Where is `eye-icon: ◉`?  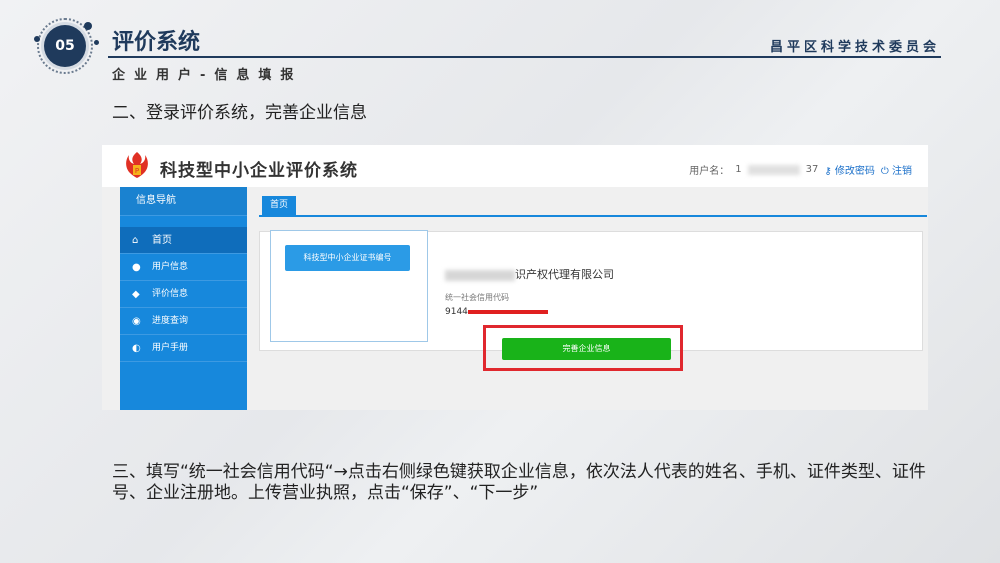 eye-icon: ◉ is located at coordinates (136, 321).